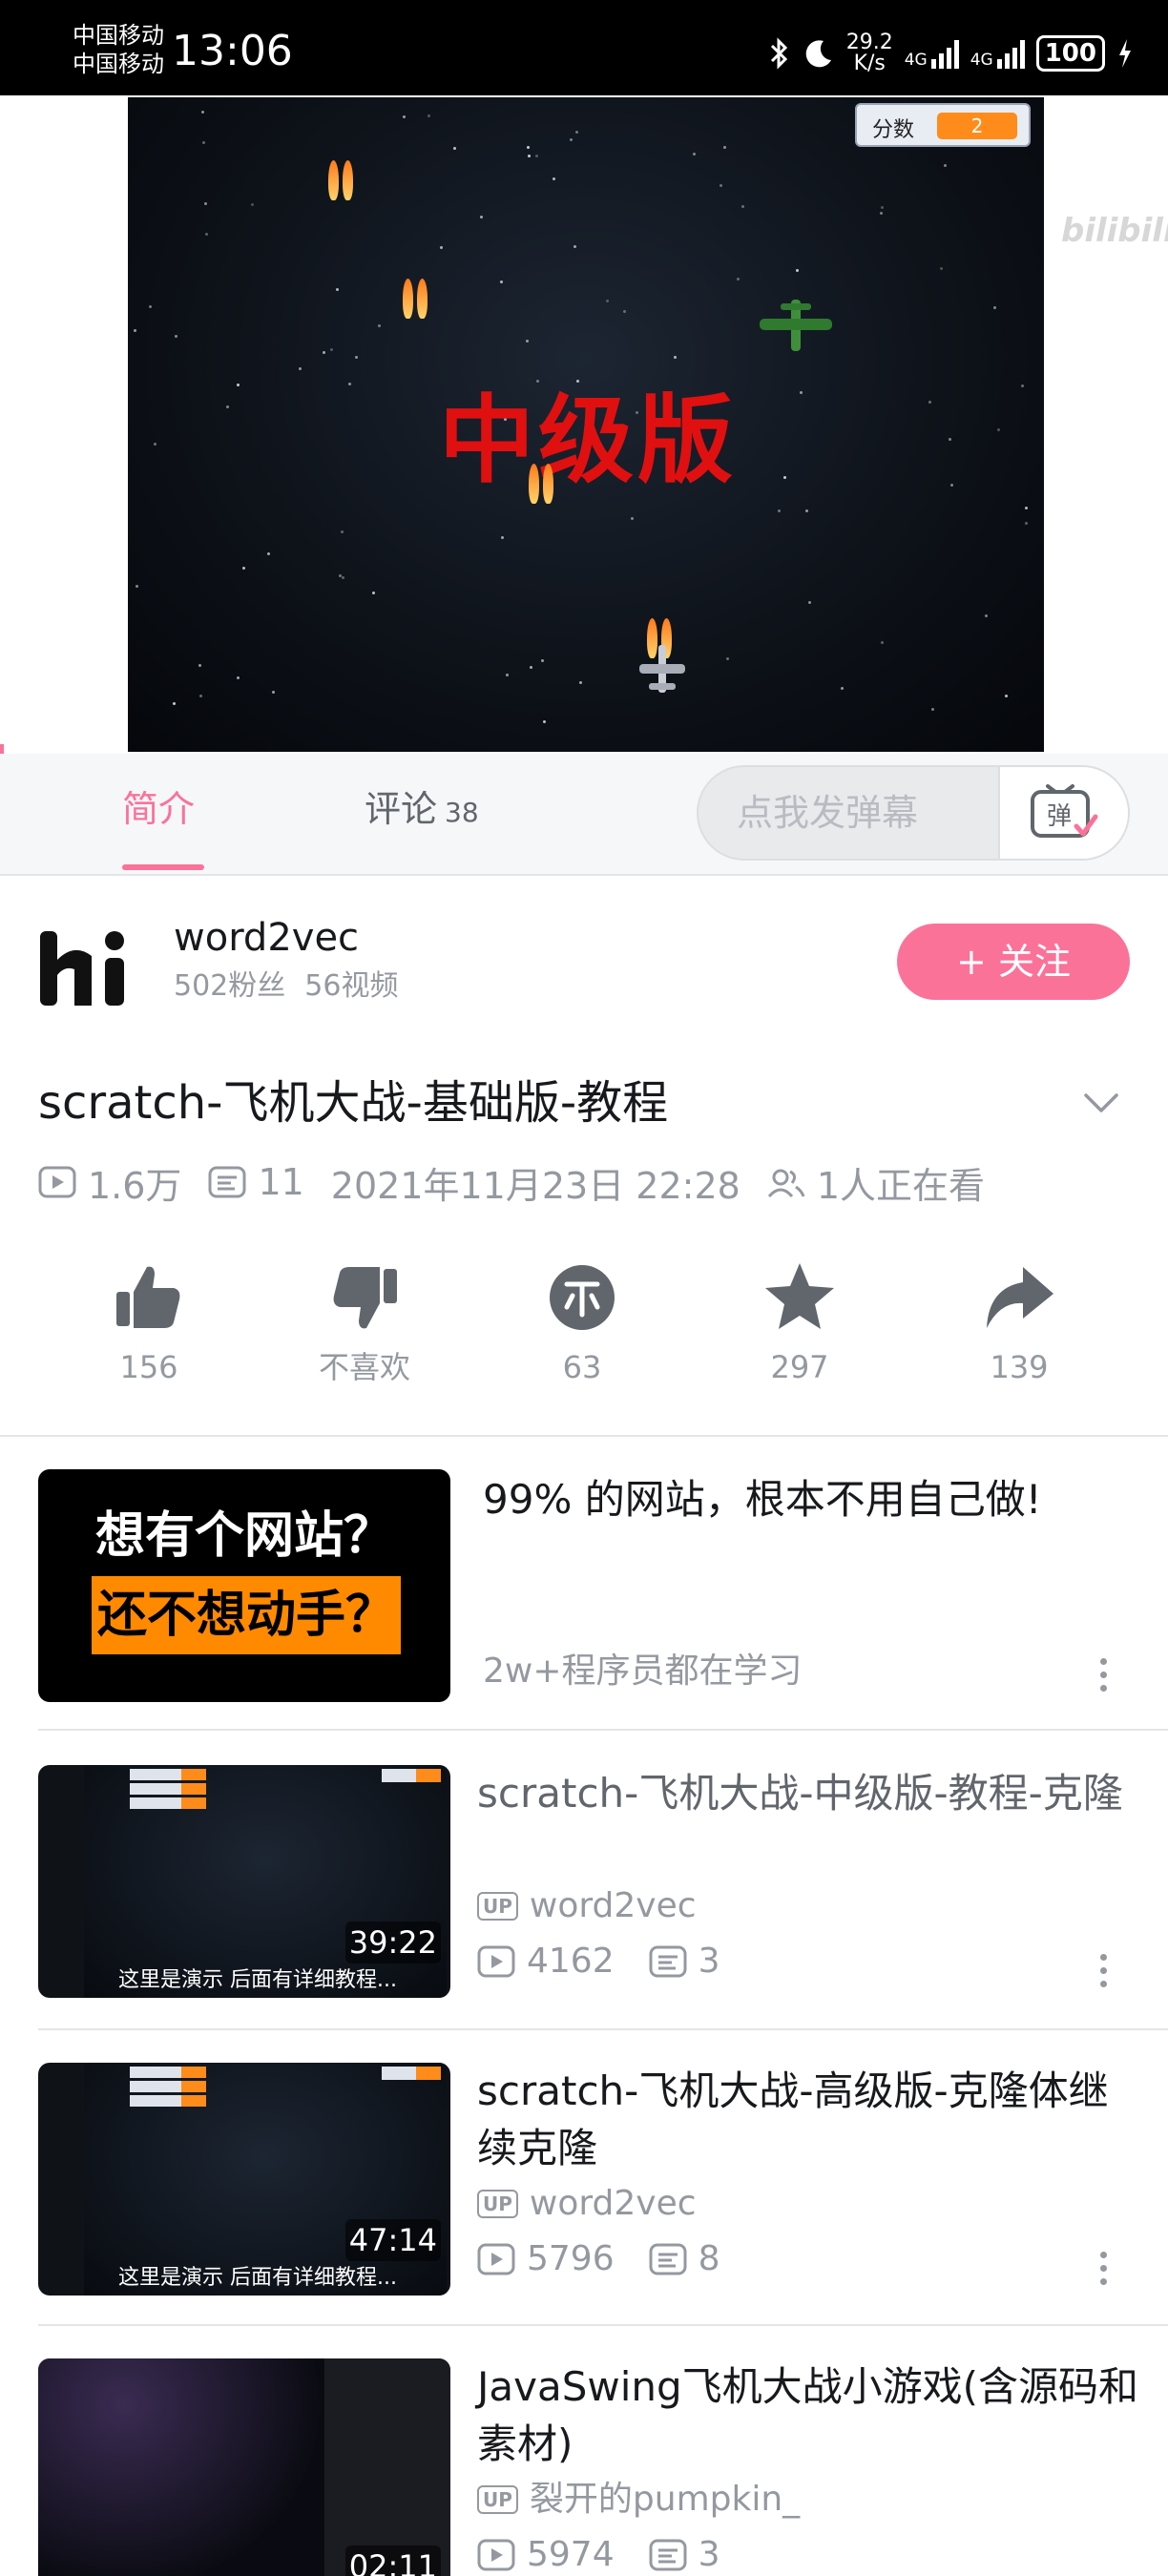 Image resolution: width=1168 pixels, height=2576 pixels. I want to click on video-thumbnail: 这里是演示 后面有详细教程... 47:14, so click(244, 2179).